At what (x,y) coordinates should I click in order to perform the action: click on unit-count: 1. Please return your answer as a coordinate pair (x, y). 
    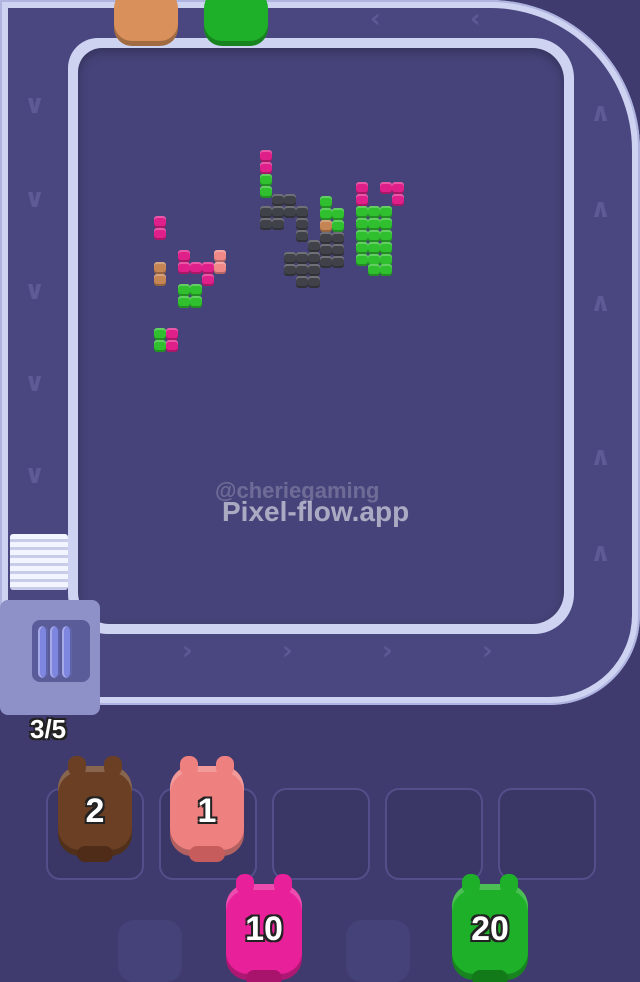
    Looking at the image, I should click on (207, 811).